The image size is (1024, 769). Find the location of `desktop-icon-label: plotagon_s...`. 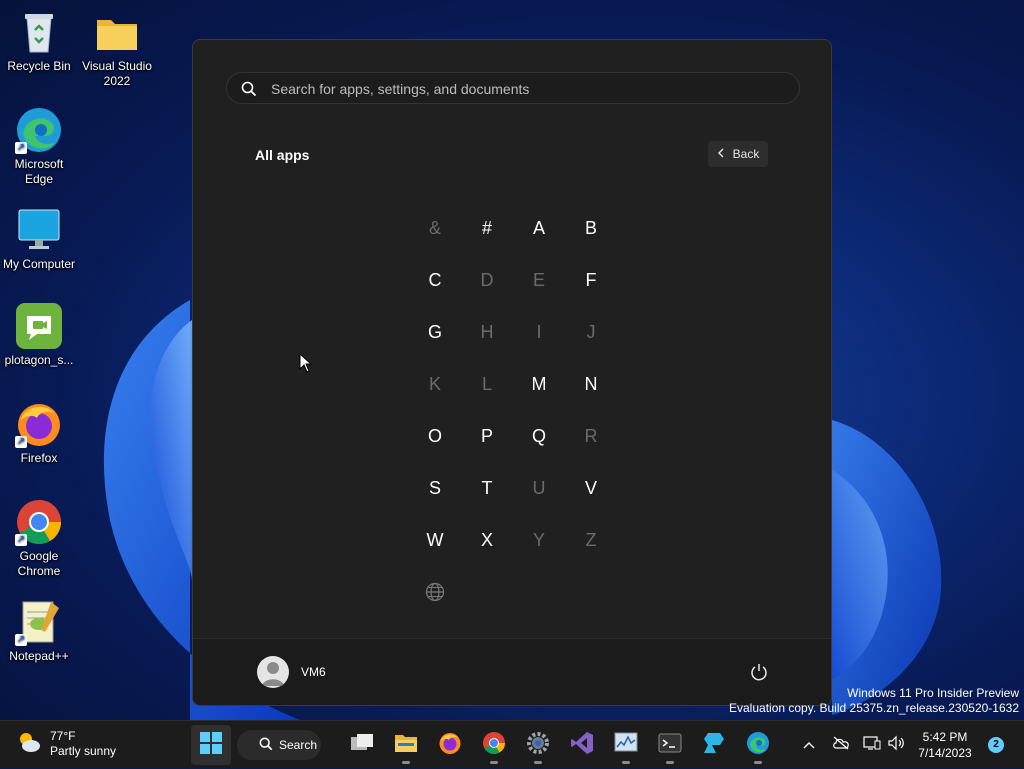

desktop-icon-label: plotagon_s... is located at coordinates (39, 360).